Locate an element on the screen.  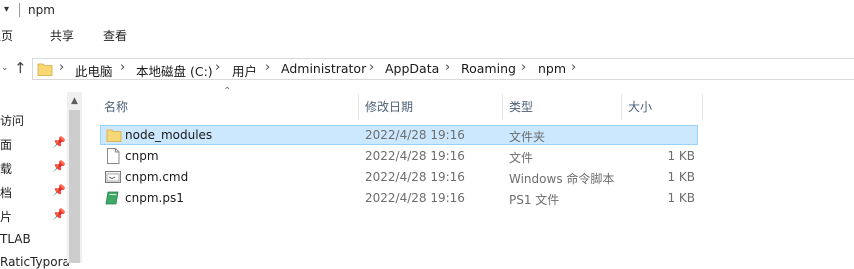
ps1-script-icon is located at coordinates (113, 198).